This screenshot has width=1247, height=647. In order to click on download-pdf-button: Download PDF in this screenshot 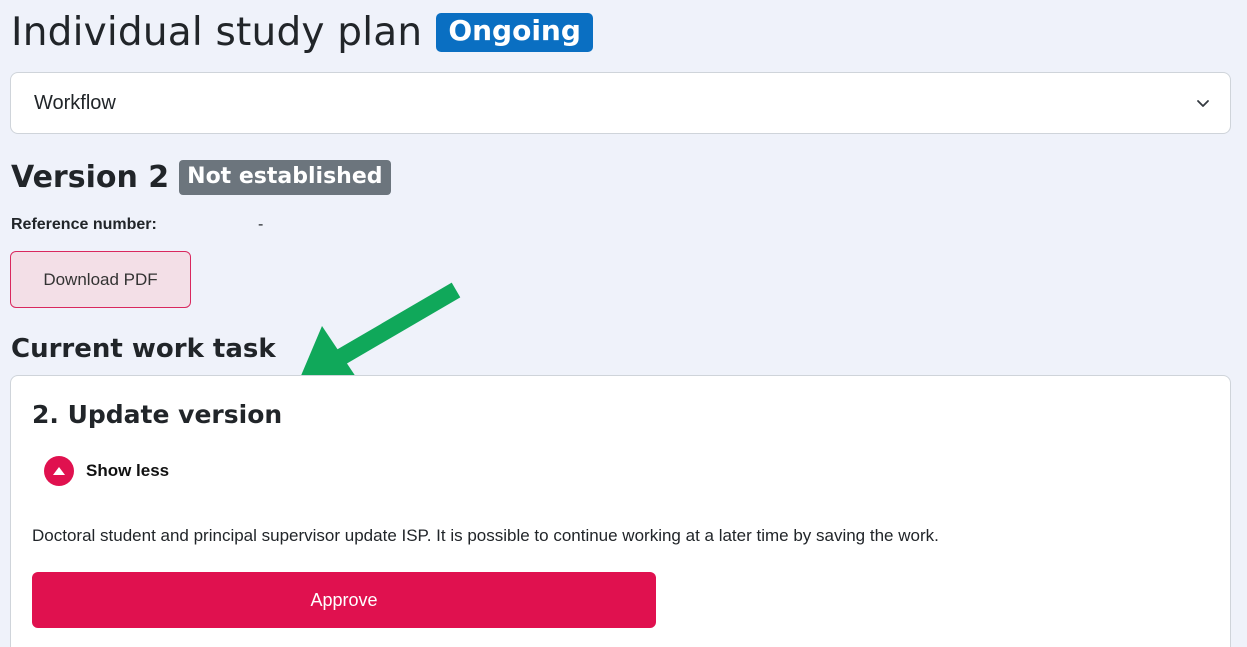, I will do `click(100, 279)`.